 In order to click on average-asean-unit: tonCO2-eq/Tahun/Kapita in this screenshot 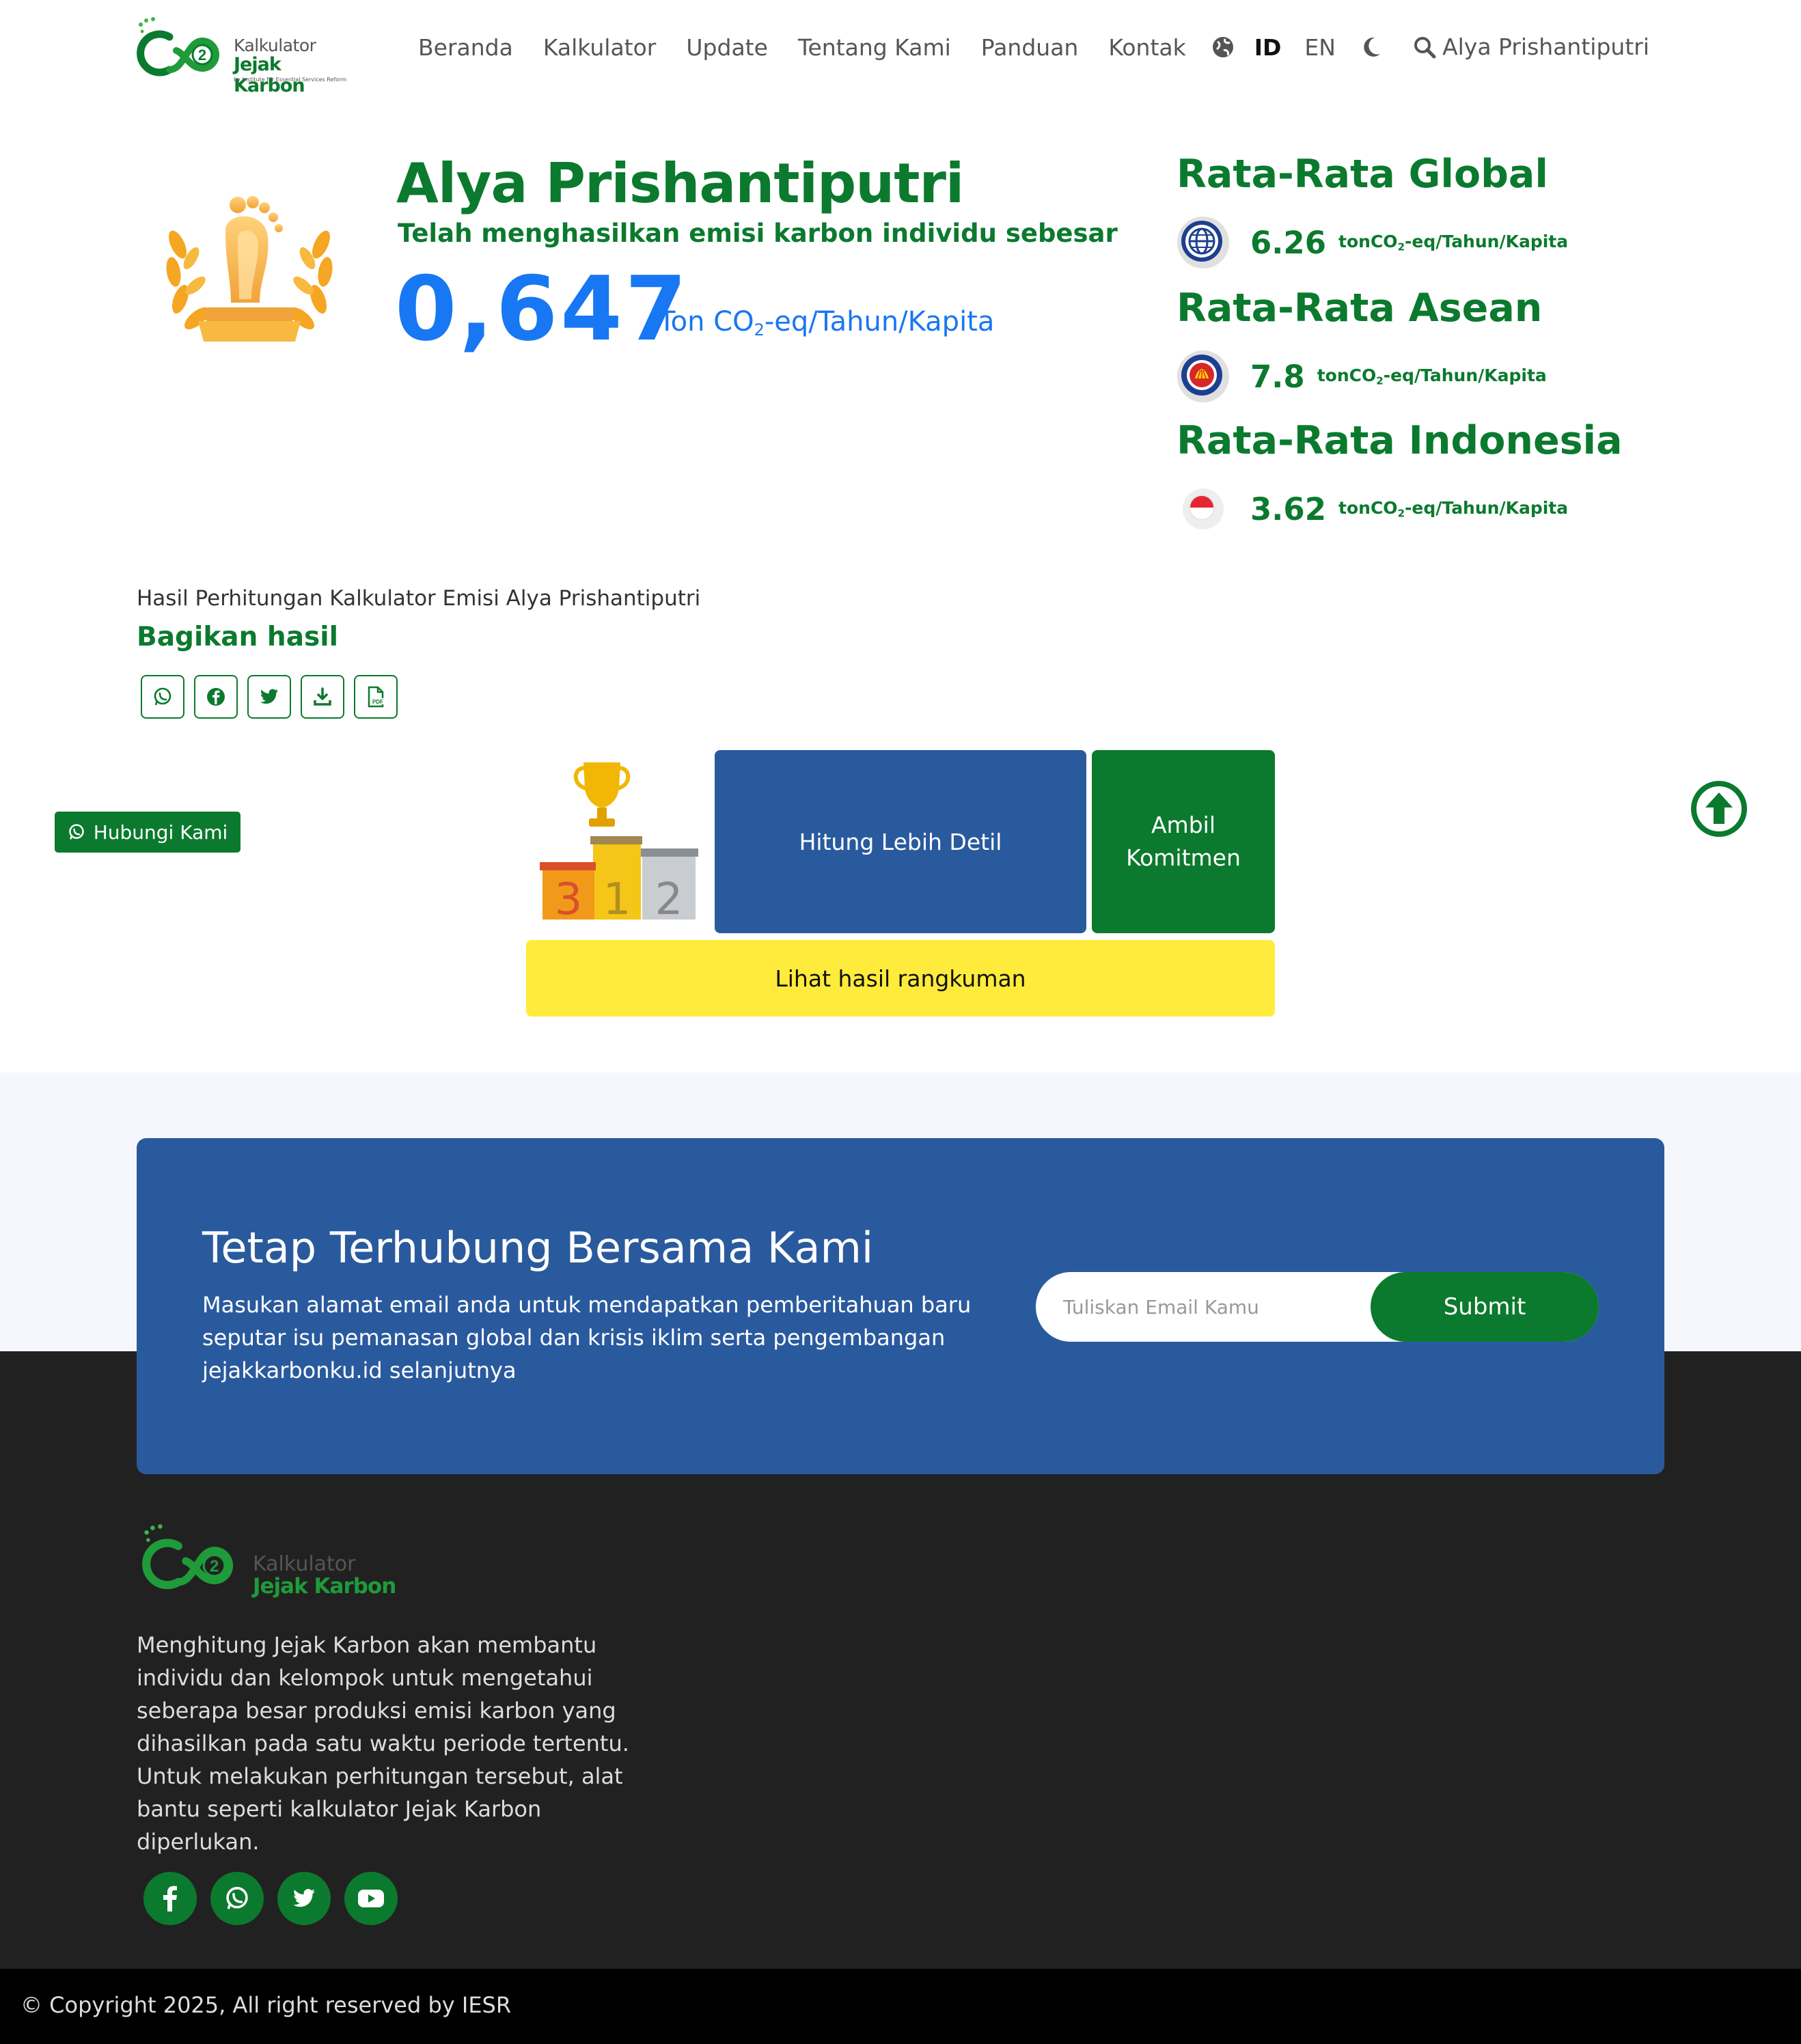, I will do `click(1432, 376)`.